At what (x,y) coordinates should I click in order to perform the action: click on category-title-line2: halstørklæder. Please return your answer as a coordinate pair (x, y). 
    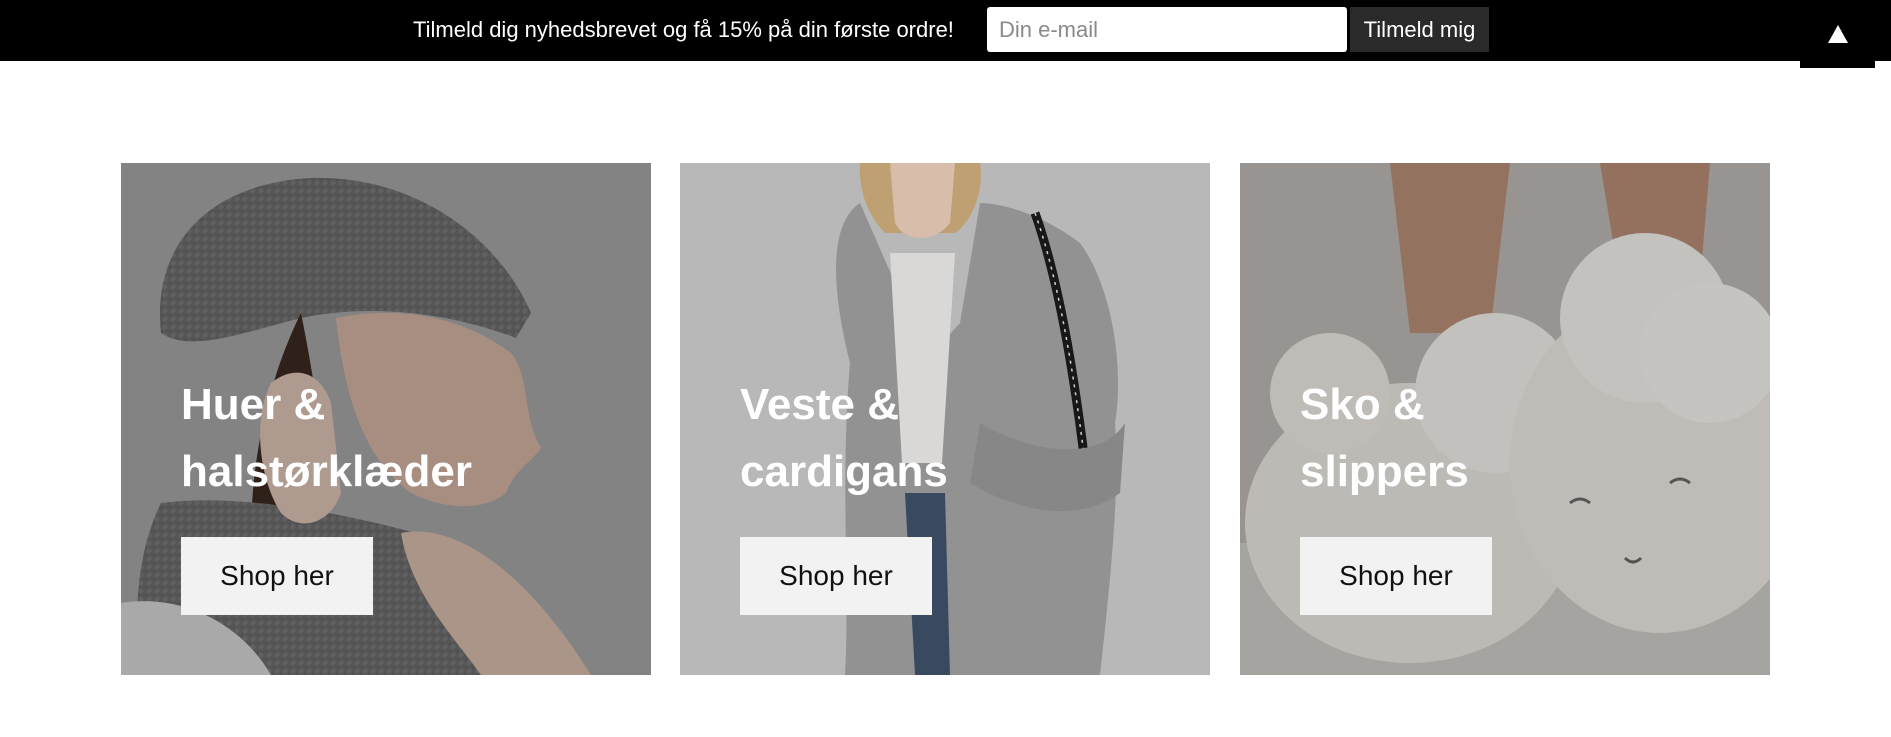
    Looking at the image, I should click on (326, 471).